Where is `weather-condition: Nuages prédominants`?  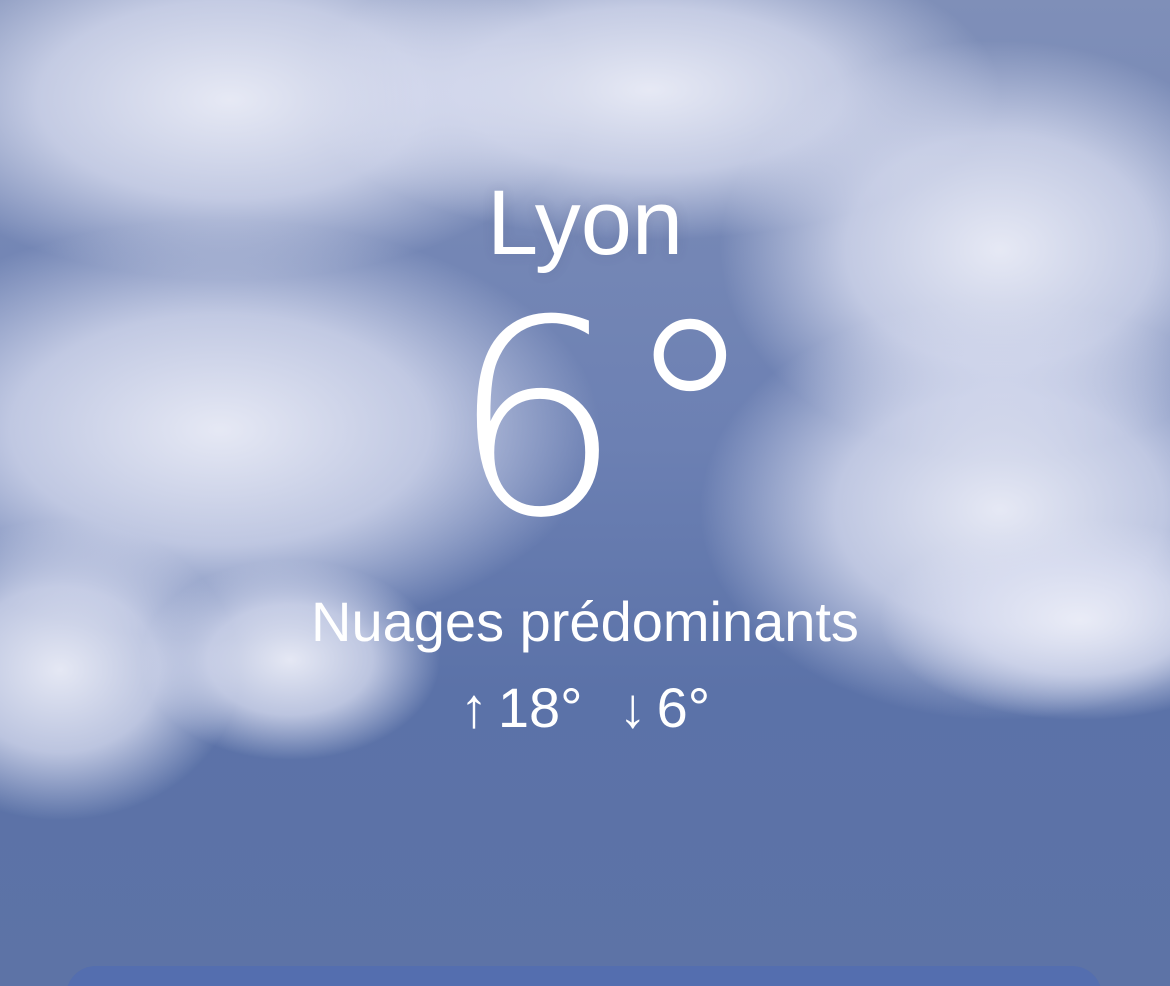
weather-condition: Nuages prédominants is located at coordinates (585, 621).